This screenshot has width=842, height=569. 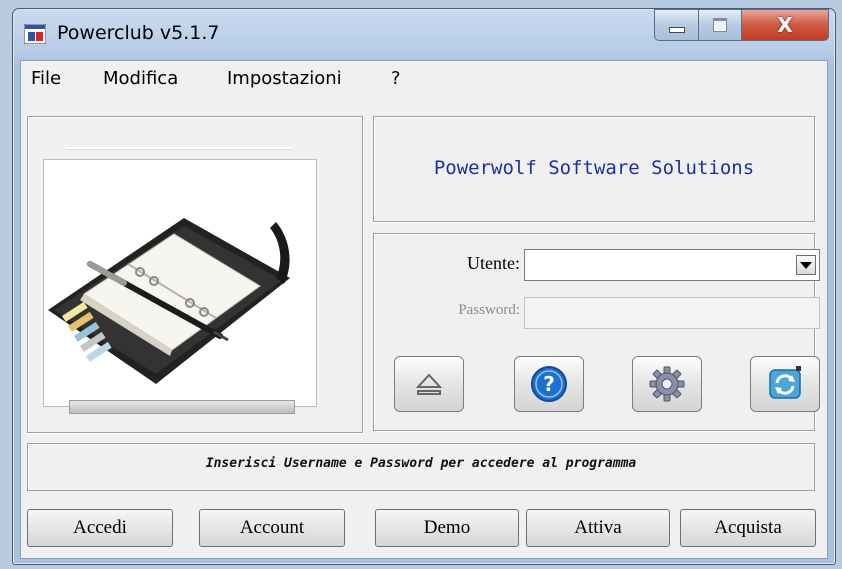 I want to click on title-bar: Powerclub v5.1.7 X, so click(x=424, y=34).